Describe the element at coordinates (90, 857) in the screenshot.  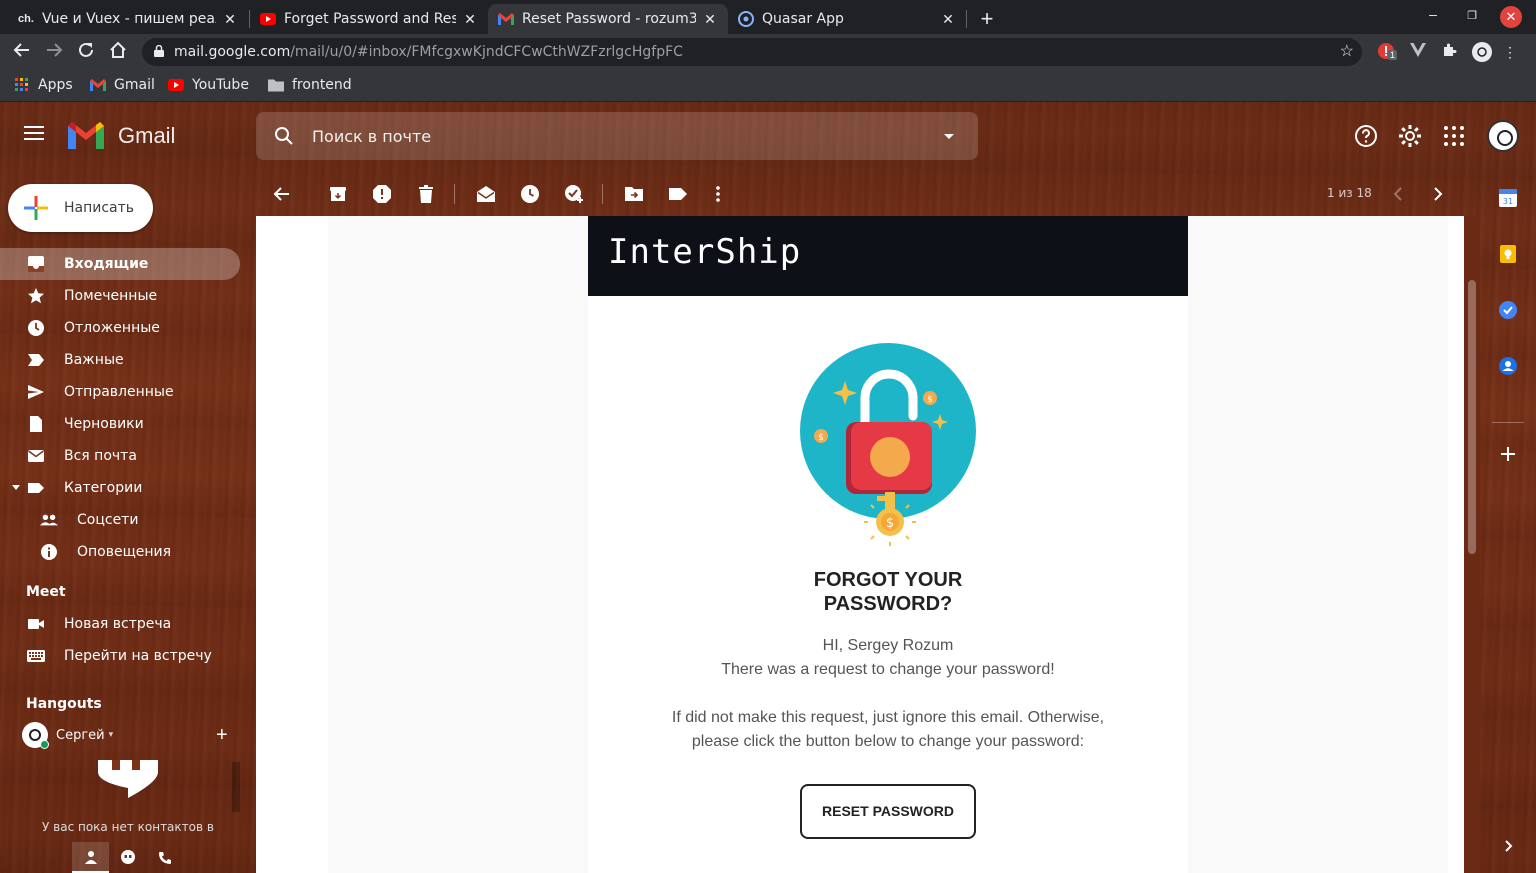
I see `contacts-person-icon` at that location.